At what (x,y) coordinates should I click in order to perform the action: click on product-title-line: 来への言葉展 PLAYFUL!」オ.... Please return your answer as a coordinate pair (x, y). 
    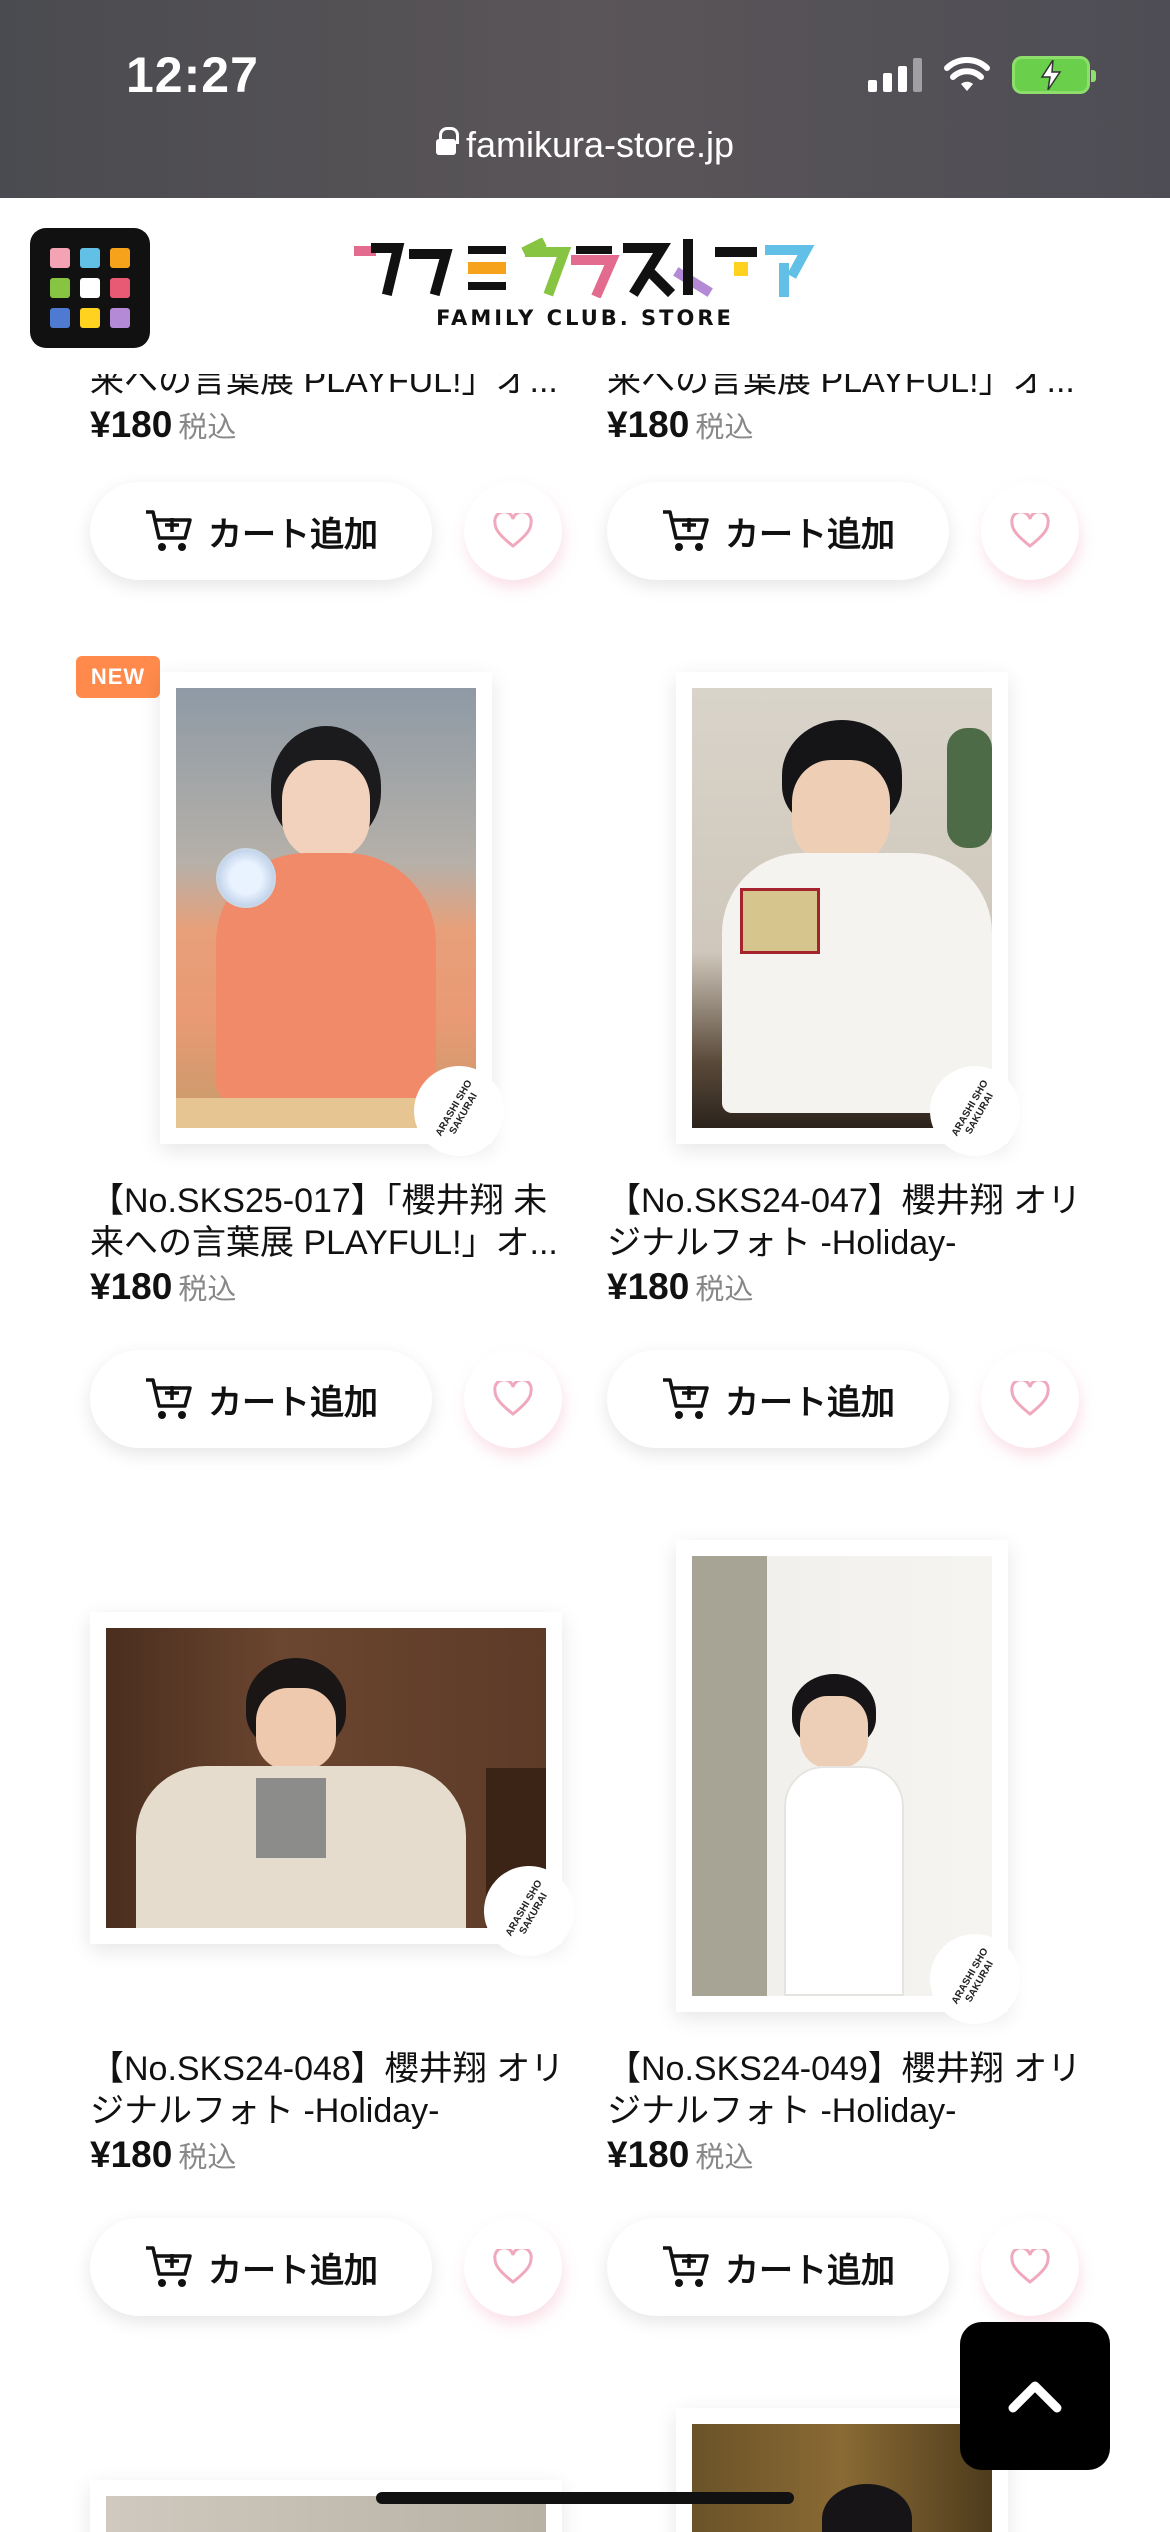
    Looking at the image, I should click on (349, 1243).